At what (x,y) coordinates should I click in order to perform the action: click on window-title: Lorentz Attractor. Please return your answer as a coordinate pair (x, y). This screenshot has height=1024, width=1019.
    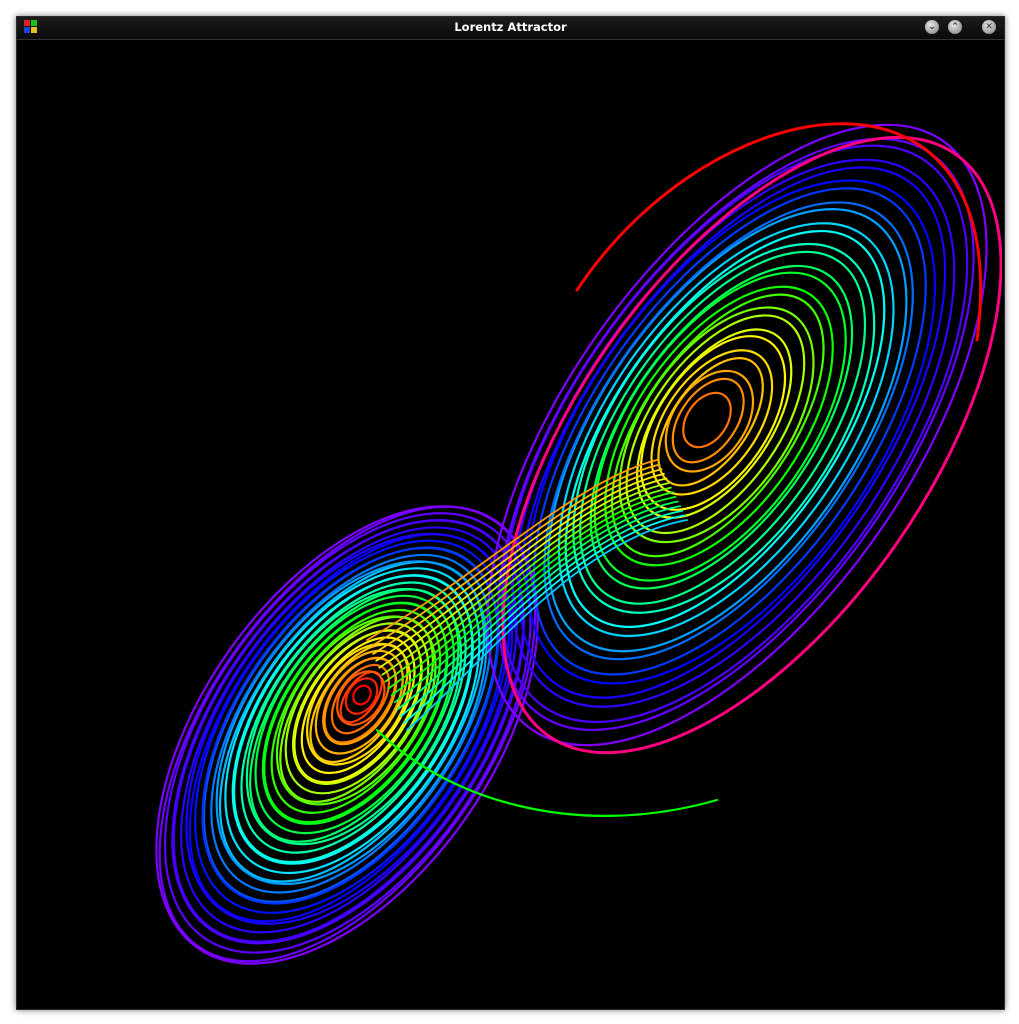
    Looking at the image, I should click on (510, 27).